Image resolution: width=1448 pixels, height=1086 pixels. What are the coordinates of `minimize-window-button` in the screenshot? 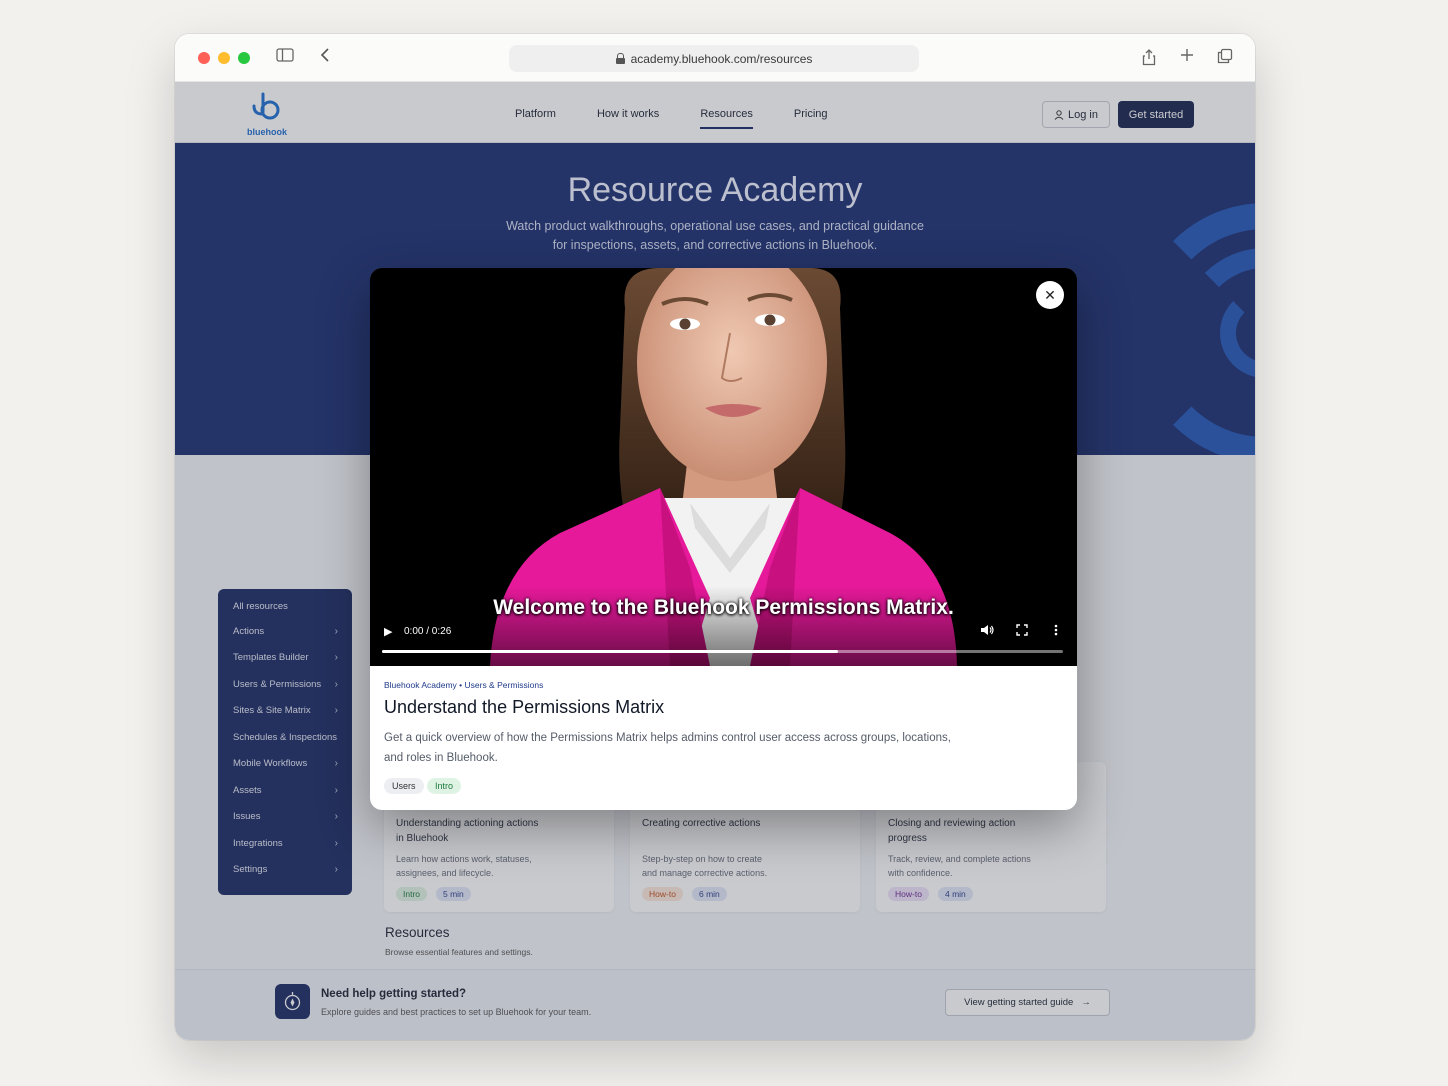 It's located at (224, 58).